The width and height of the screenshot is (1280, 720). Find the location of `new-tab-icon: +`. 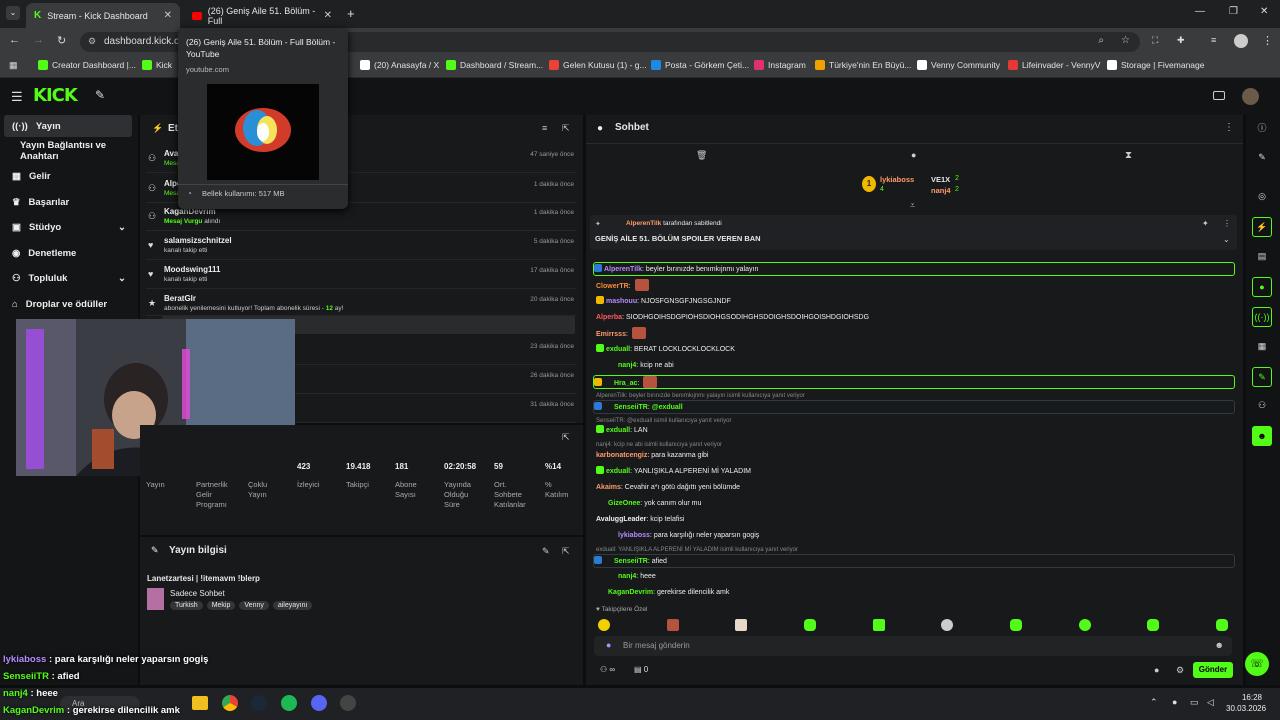

new-tab-icon: + is located at coordinates (351, 13).